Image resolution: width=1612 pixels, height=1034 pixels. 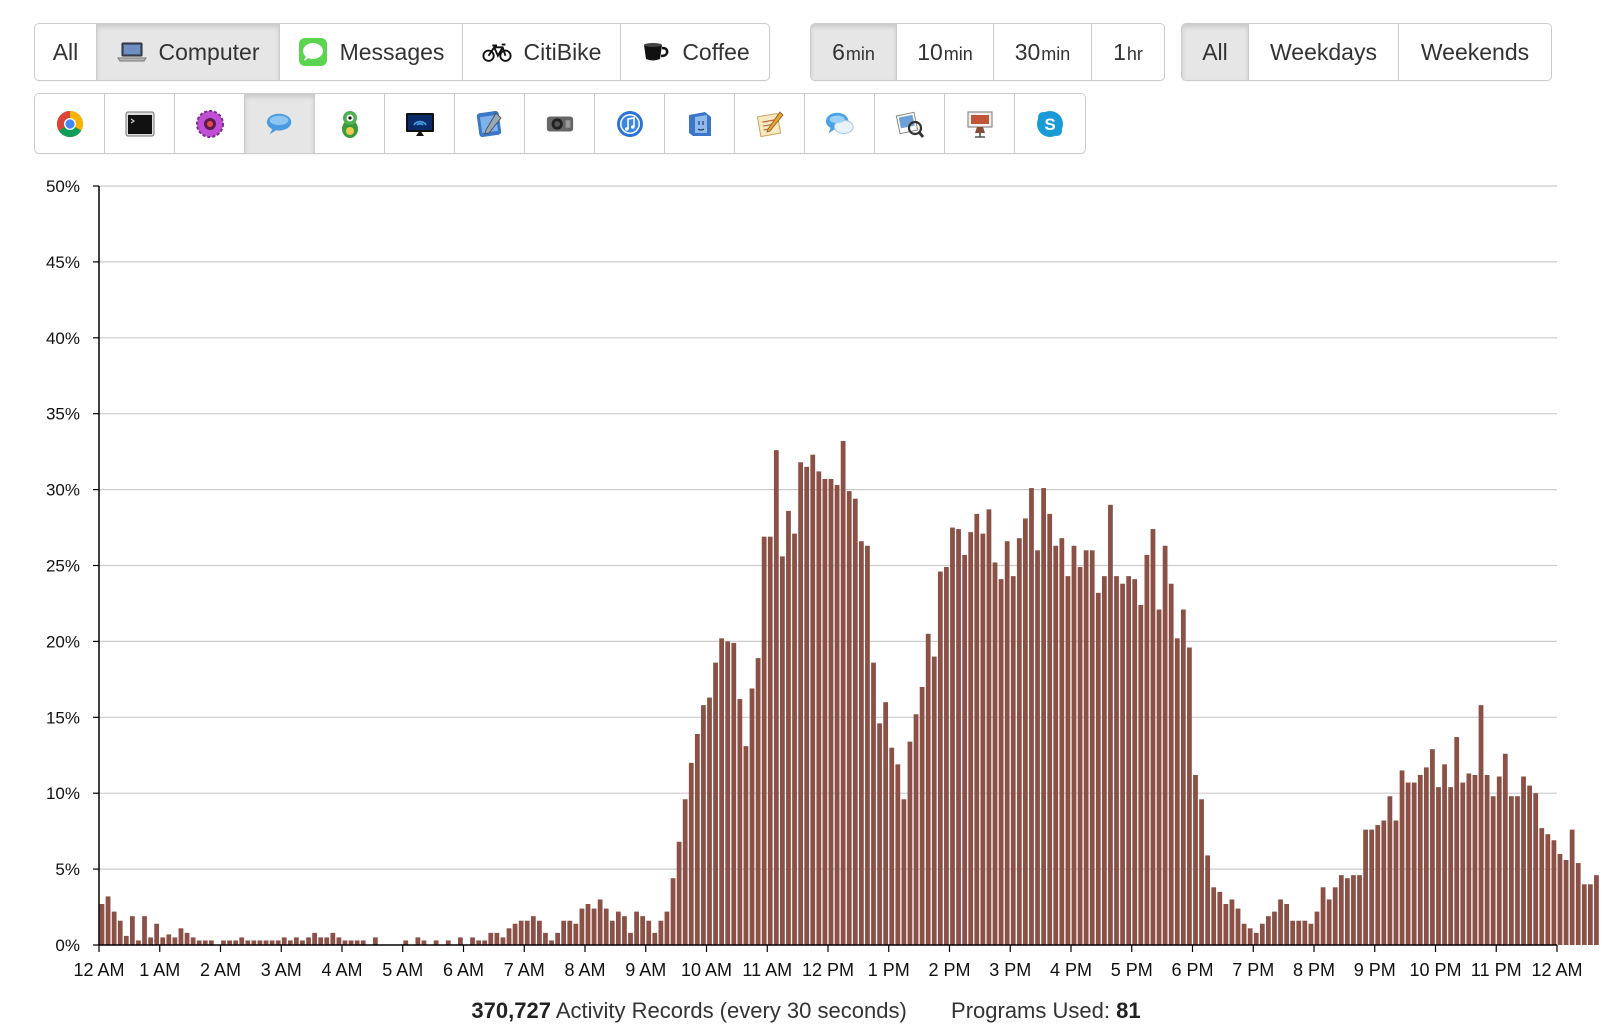 What do you see at coordinates (854, 52) in the screenshot?
I see `interval-6min-button: 6min` at bounding box center [854, 52].